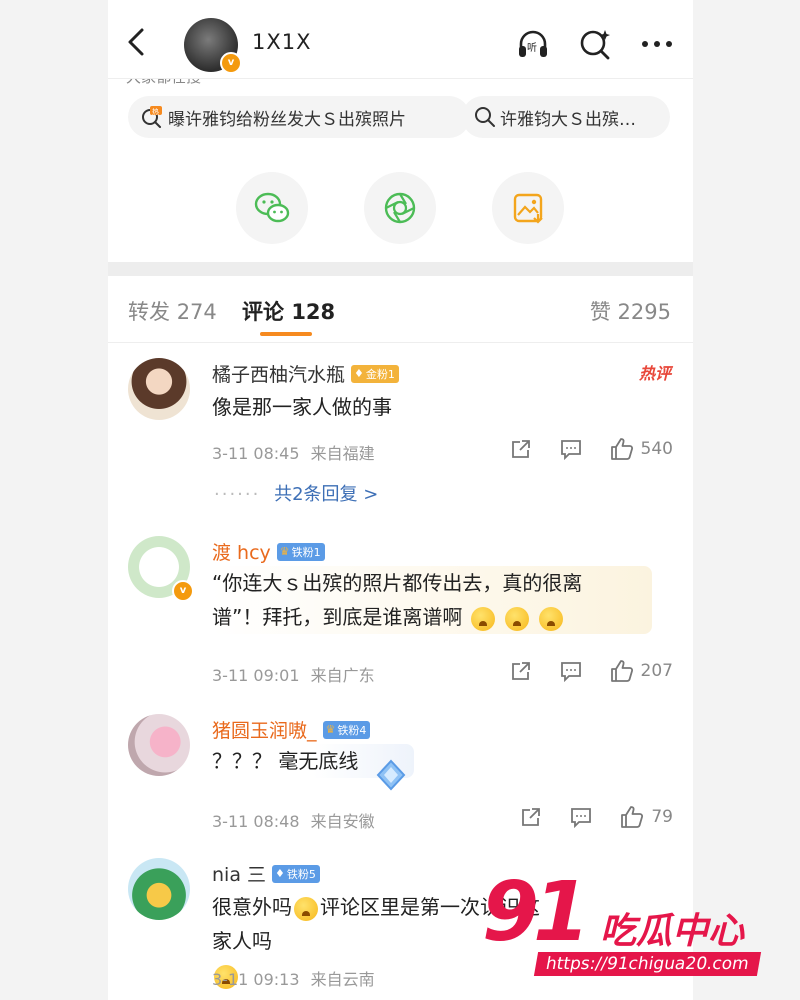  What do you see at coordinates (596, 817) in the screenshot?
I see `comment-actions: 79` at bounding box center [596, 817].